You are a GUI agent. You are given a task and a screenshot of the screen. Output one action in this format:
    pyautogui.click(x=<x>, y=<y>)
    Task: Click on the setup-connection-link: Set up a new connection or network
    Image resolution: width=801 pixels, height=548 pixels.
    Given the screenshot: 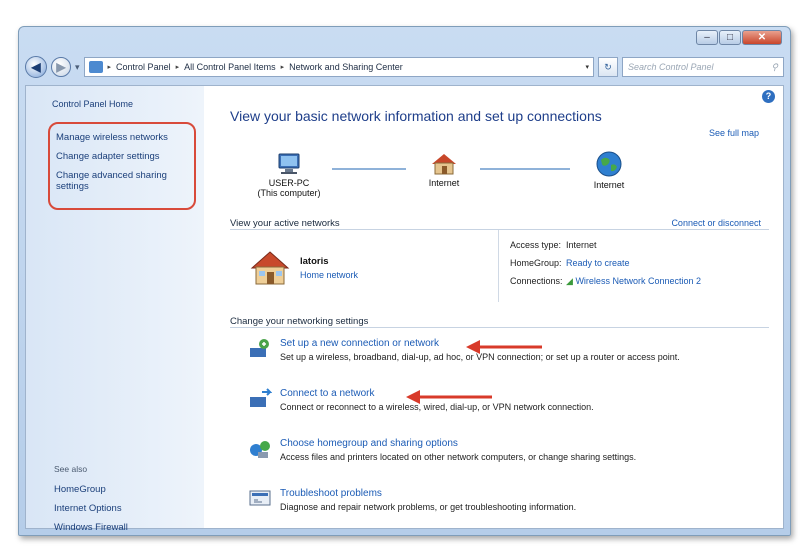 What is the action you would take?
    pyautogui.click(x=359, y=343)
    